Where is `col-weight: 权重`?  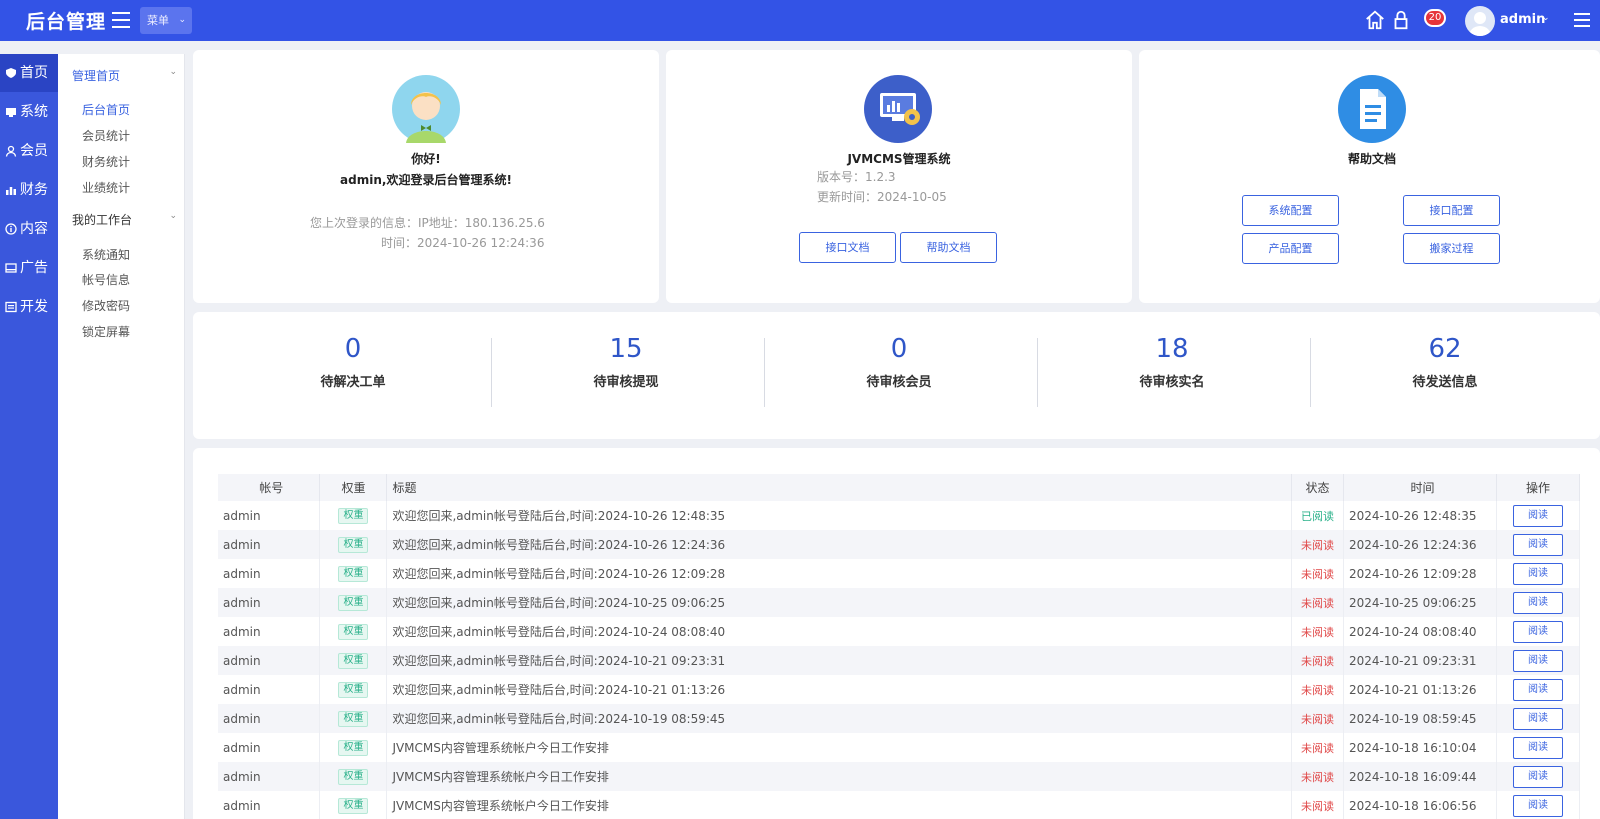
col-weight: 权重 is located at coordinates (353, 487).